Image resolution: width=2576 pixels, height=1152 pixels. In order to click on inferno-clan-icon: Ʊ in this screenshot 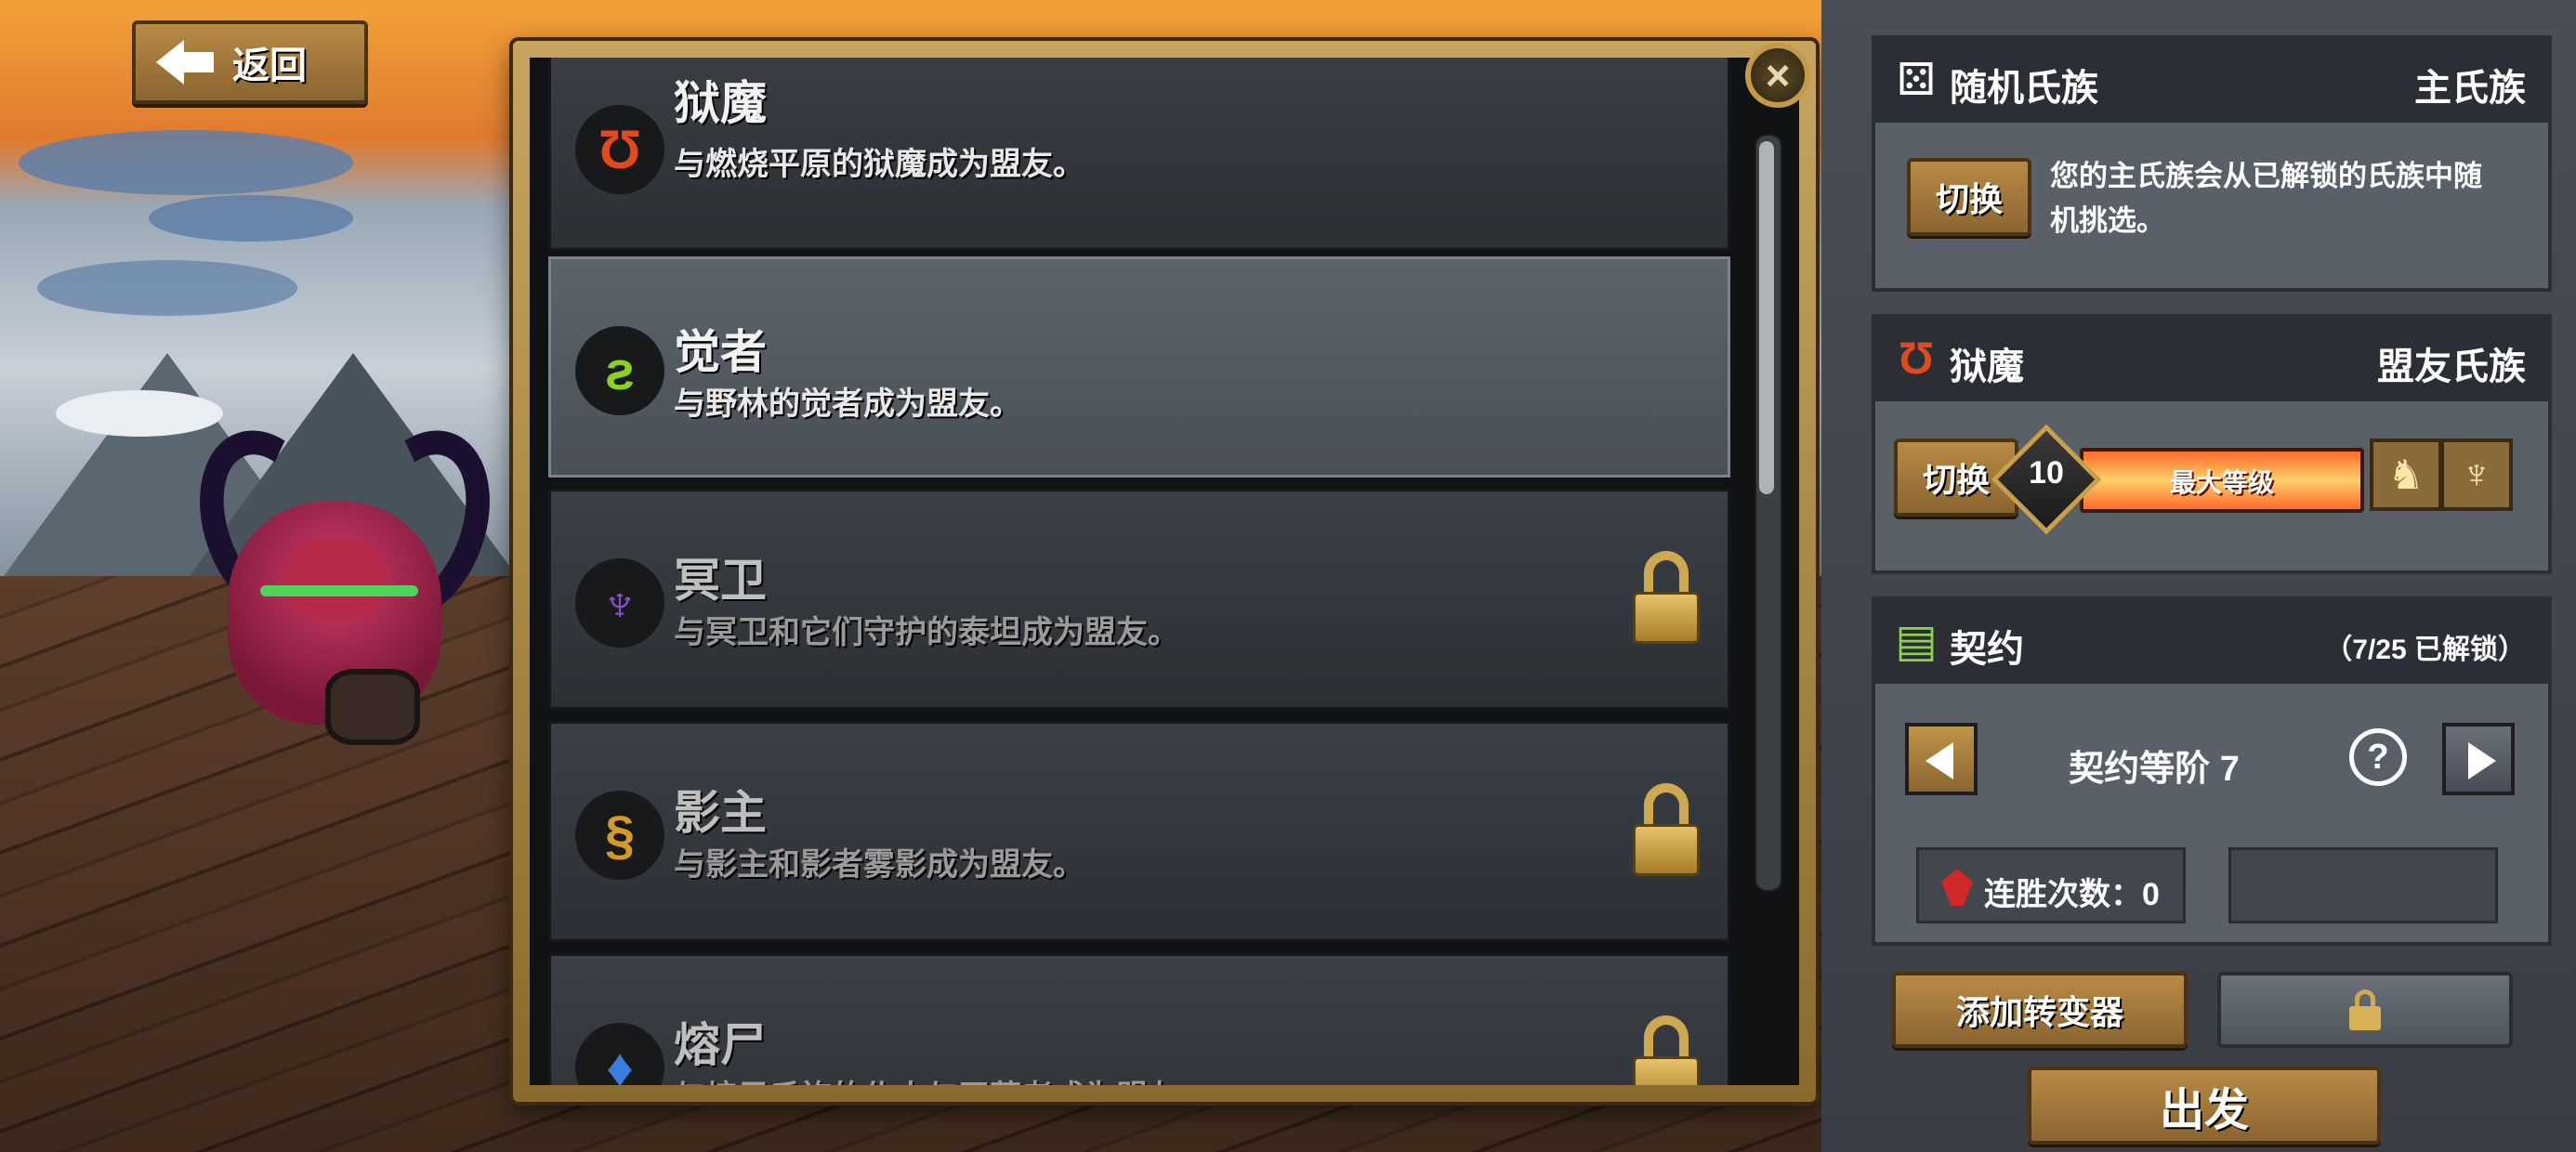, I will do `click(619, 149)`.